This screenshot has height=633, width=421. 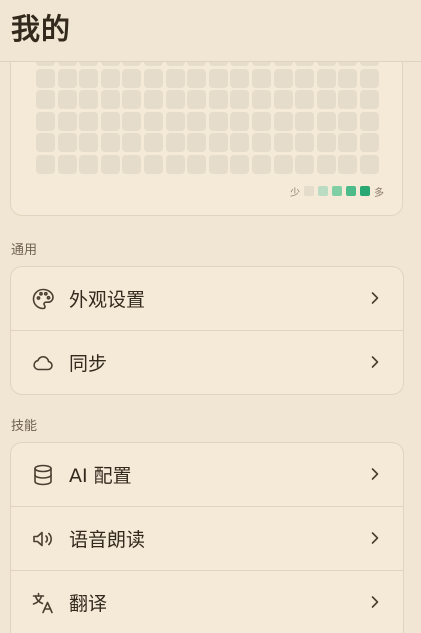 What do you see at coordinates (207, 362) in the screenshot?
I see `sync-row: 同步` at bounding box center [207, 362].